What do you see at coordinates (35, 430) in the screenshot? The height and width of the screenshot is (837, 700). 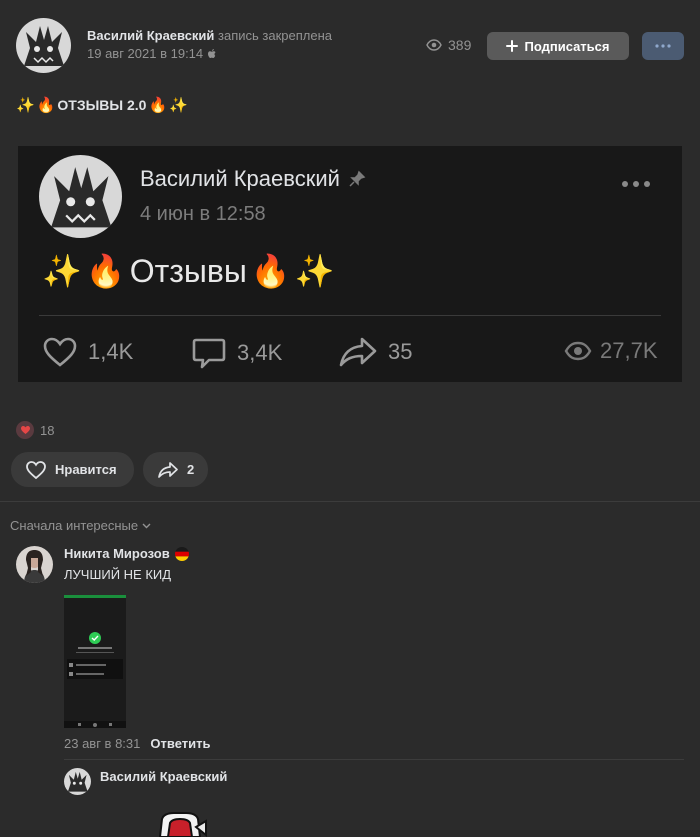 I see `reactions-summary: 18` at bounding box center [35, 430].